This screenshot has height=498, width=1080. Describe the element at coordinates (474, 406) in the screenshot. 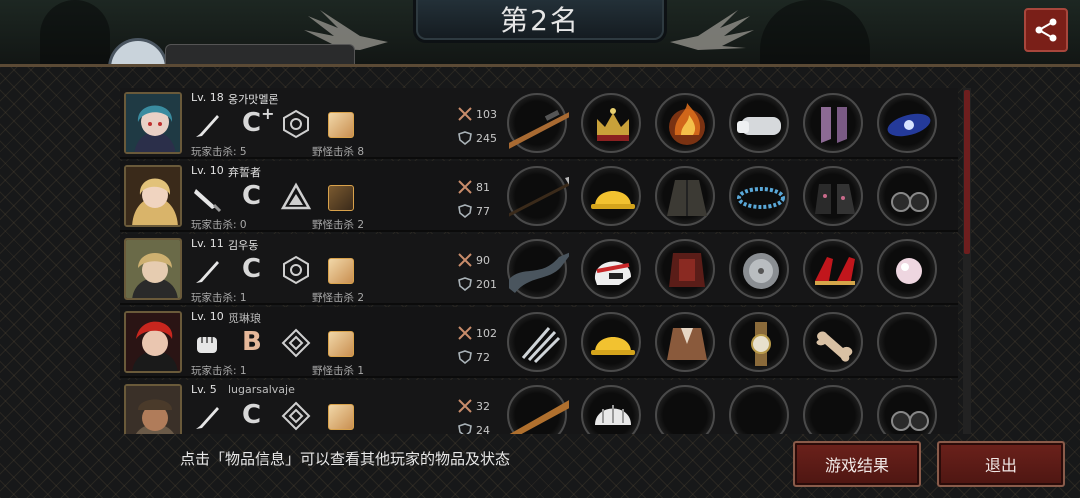

I see `attack-stat: 32` at that location.